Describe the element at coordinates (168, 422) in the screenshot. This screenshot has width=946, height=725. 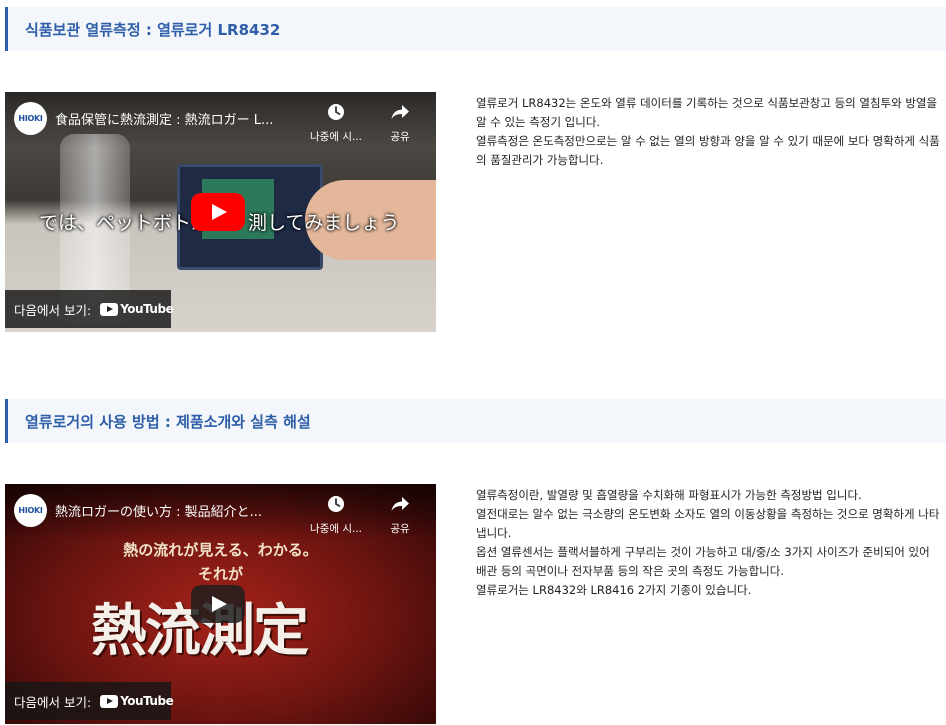
I see `section-title: 열류로거의 사용 방법 : 제품소개와 실측 해설` at that location.